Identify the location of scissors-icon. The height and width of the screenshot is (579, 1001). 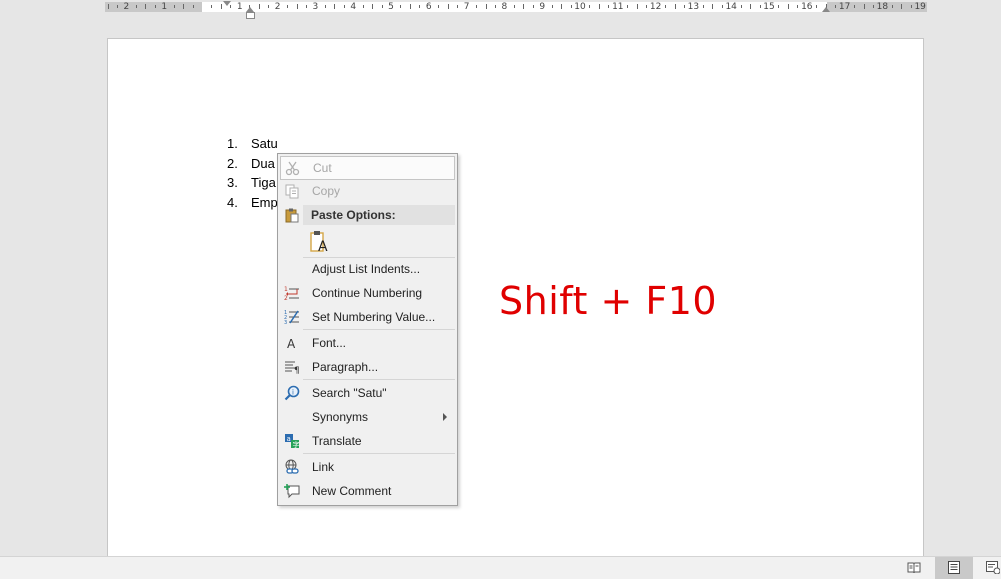
(293, 168).